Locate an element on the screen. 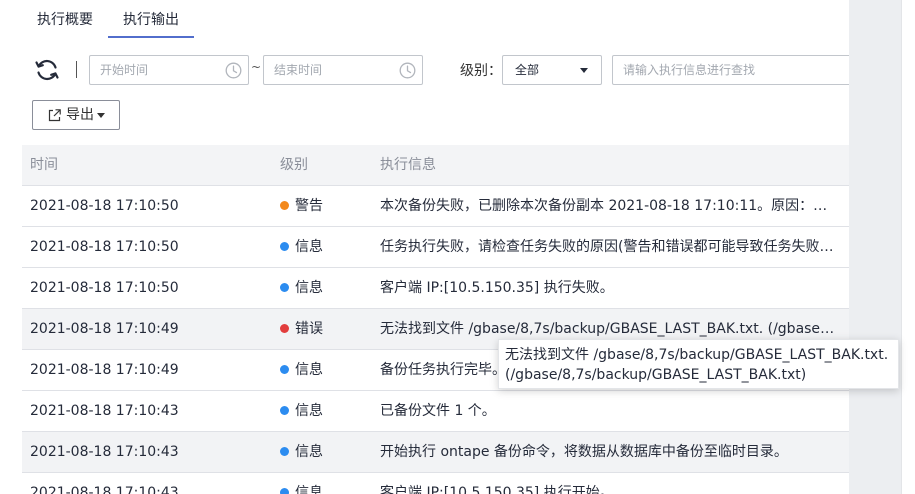 The width and height of the screenshot is (915, 494). cell-message: 任务执行失败，请检查任务失败的原因(警告和错误都可能导致任务失败)。 is located at coordinates (609, 247).